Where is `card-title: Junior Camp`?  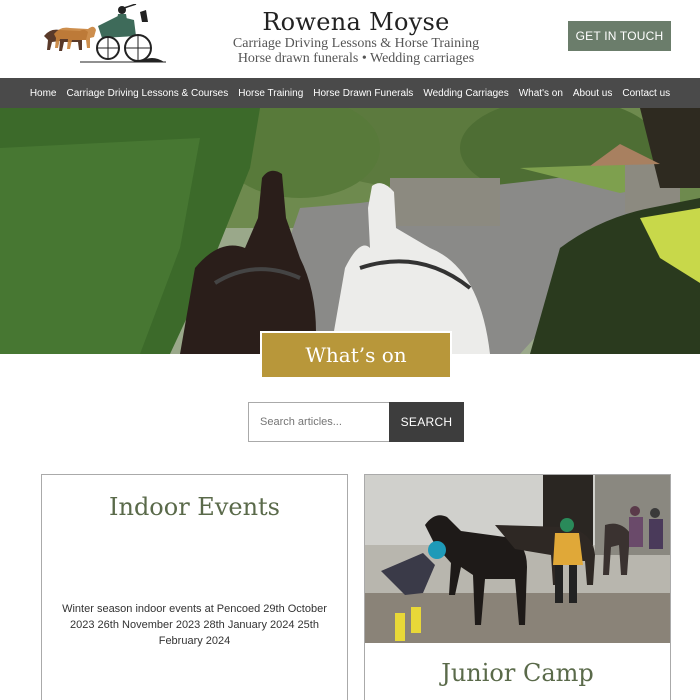
card-title: Junior Camp is located at coordinates (517, 673).